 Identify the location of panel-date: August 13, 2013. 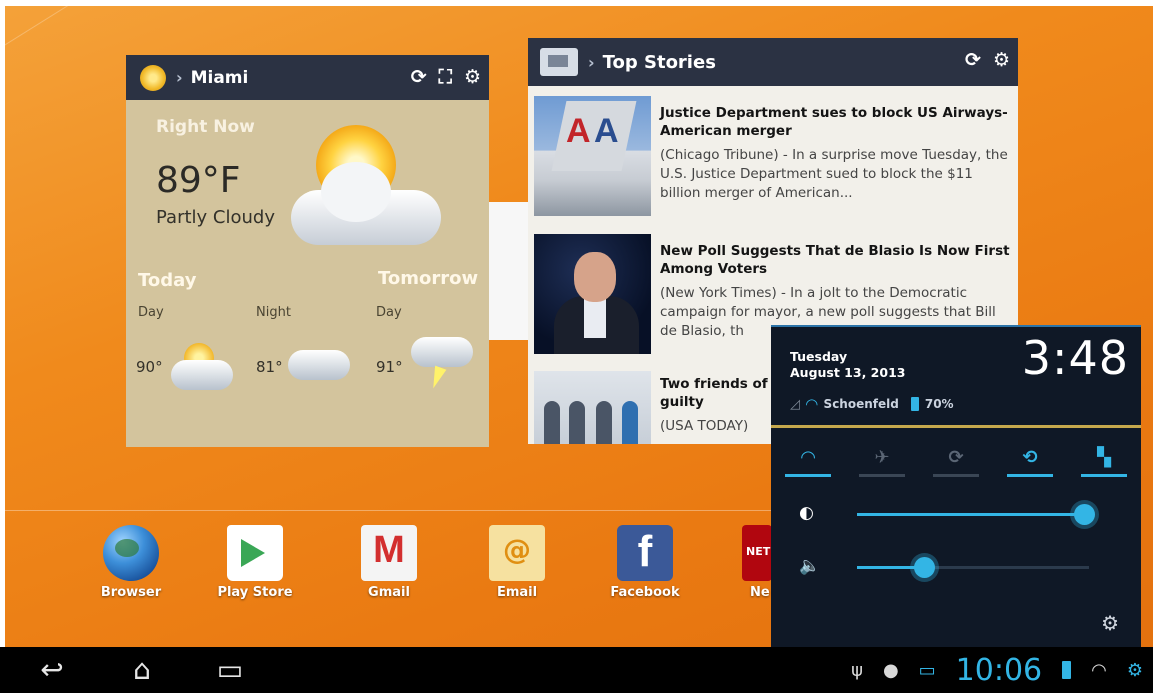
(848, 372).